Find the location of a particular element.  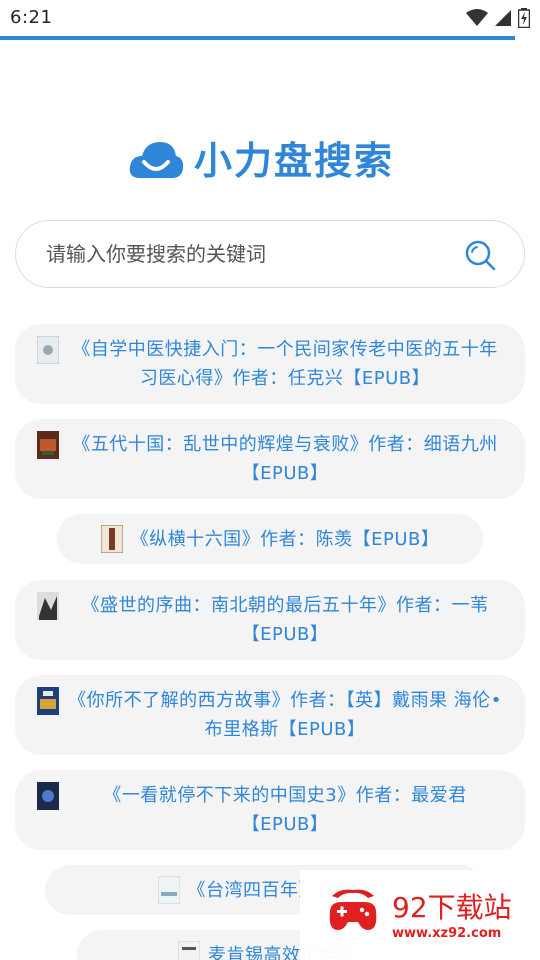

result-item: 《一看就停不下来的中国史3》作者：最爱君【EPUB】 is located at coordinates (270, 810).